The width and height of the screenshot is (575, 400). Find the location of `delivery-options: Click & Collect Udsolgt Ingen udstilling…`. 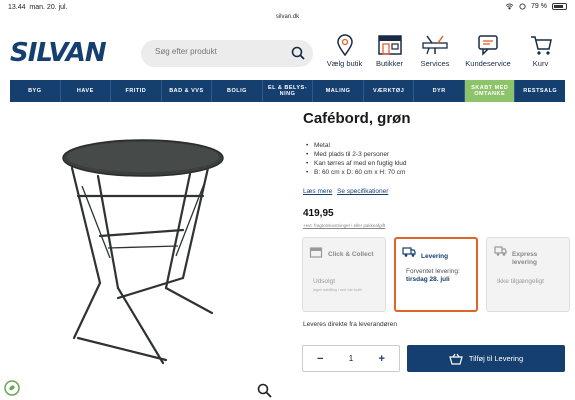

delivery-options: Click & Collect Udsolgt Ingen udstilling… is located at coordinates (436, 274).